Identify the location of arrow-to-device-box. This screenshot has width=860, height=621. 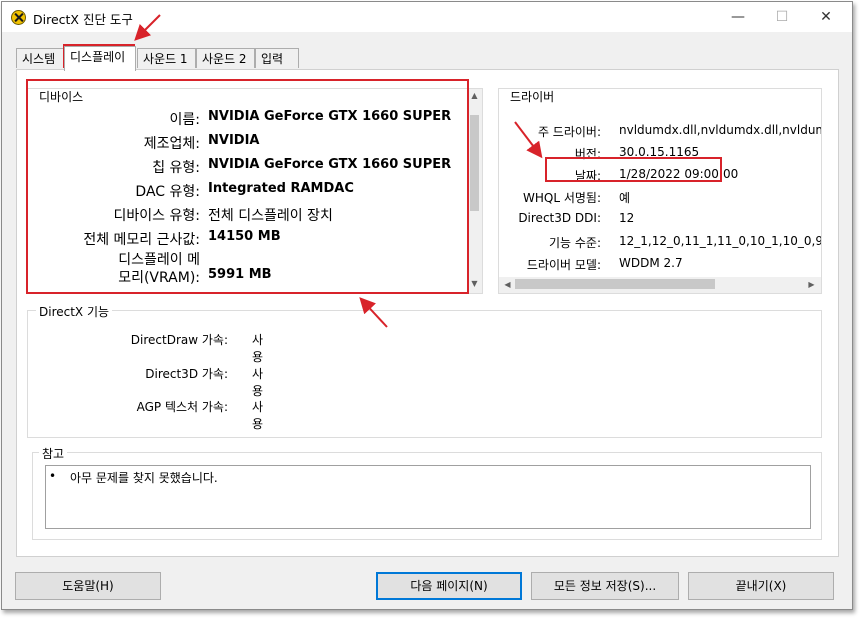
(373, 312).